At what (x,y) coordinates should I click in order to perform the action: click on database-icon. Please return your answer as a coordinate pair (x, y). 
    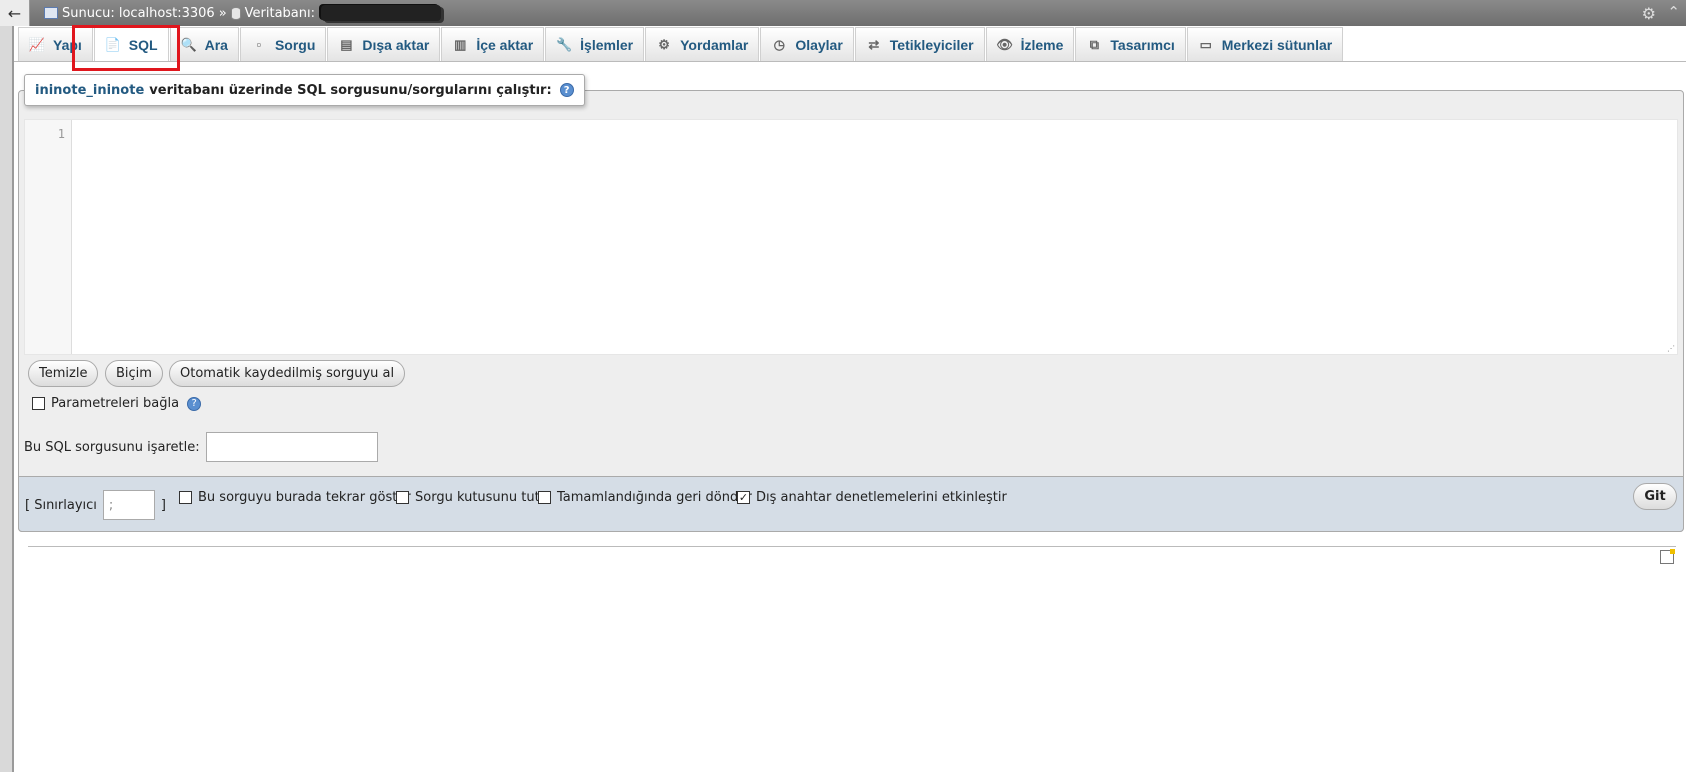
    Looking at the image, I should click on (235, 13).